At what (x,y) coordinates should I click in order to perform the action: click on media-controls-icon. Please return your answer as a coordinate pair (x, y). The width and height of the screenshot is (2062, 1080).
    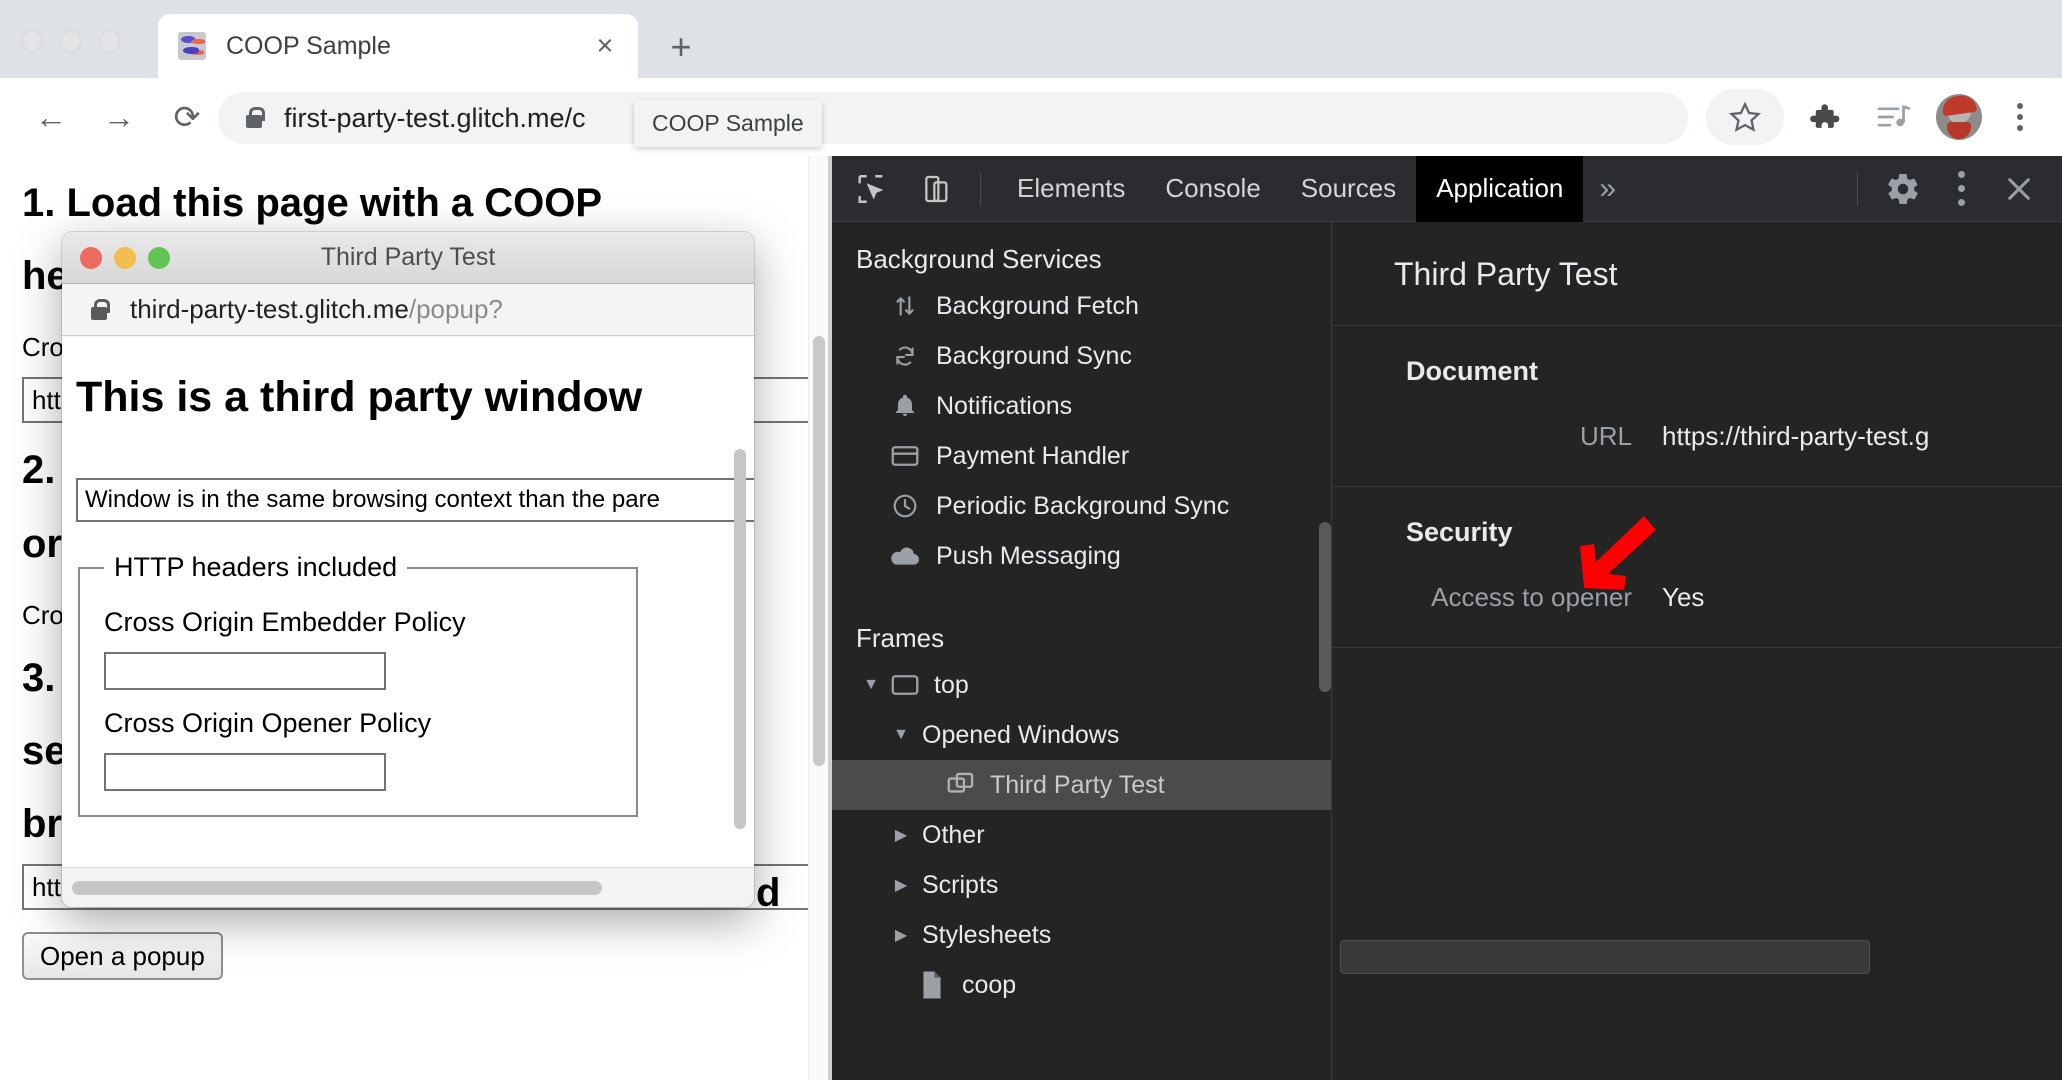
    Looking at the image, I should click on (1894, 117).